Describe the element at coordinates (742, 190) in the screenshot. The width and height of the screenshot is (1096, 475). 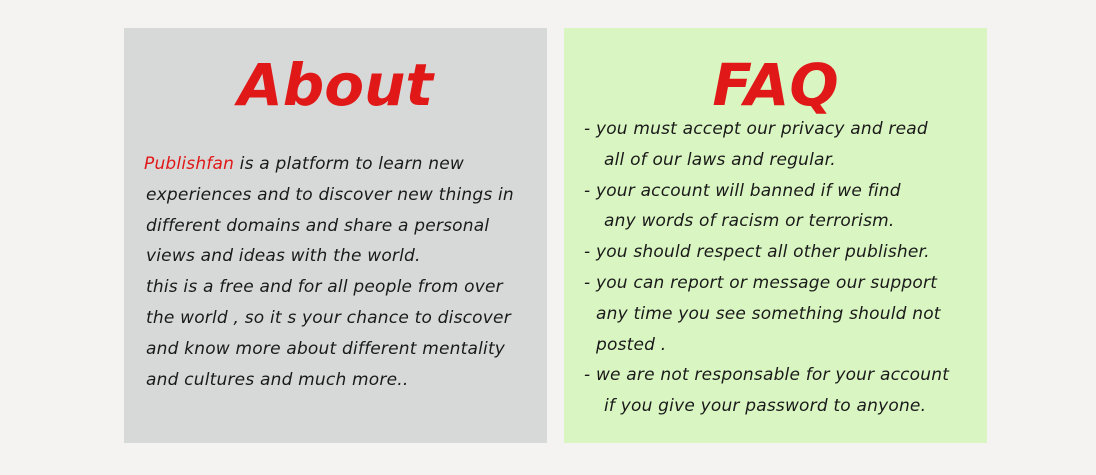
I see `faq-item-2: - your account will banned if we find` at that location.